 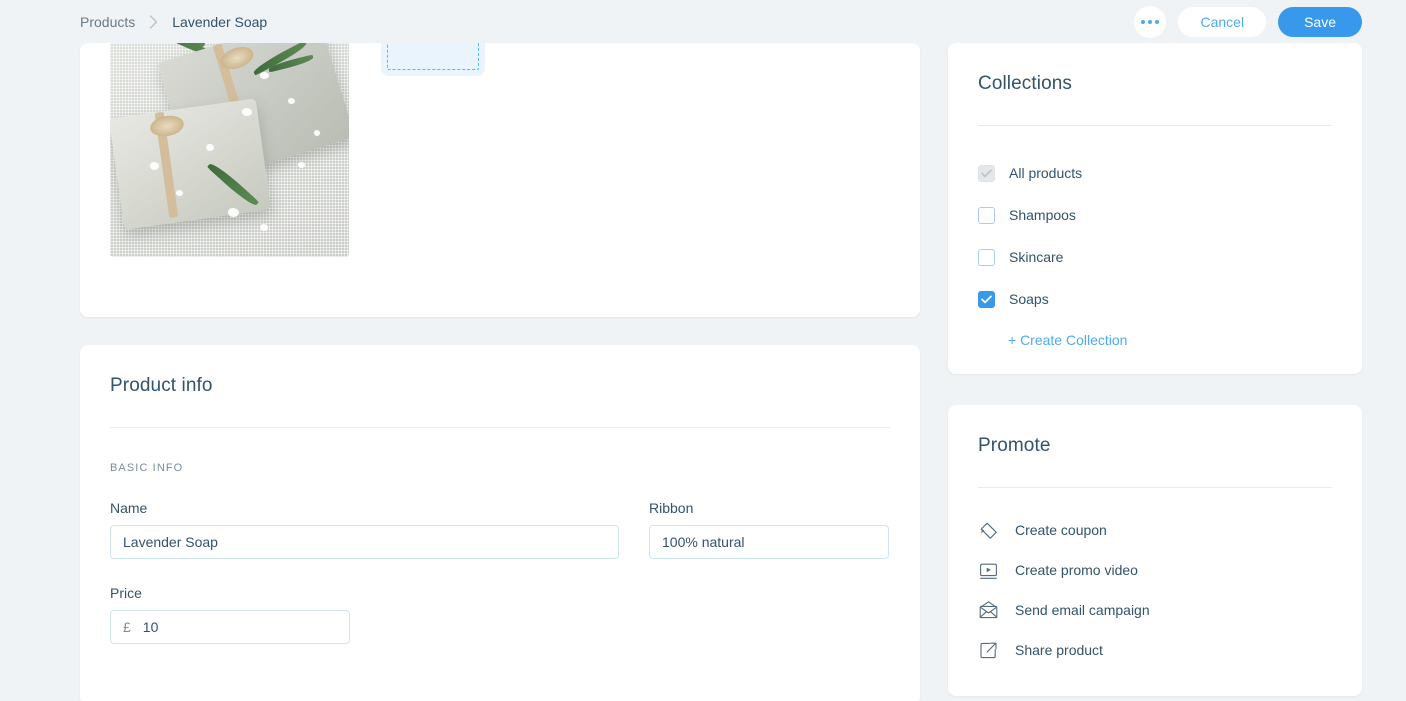 What do you see at coordinates (1082, 610) in the screenshot?
I see `promote-label: Send email campaign` at bounding box center [1082, 610].